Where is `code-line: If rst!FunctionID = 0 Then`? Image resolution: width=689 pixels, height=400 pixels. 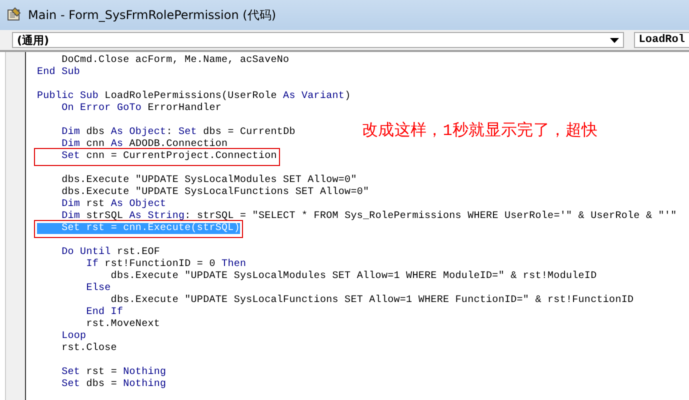 code-line: If rst!FunctionID = 0 Then is located at coordinates (165, 264).